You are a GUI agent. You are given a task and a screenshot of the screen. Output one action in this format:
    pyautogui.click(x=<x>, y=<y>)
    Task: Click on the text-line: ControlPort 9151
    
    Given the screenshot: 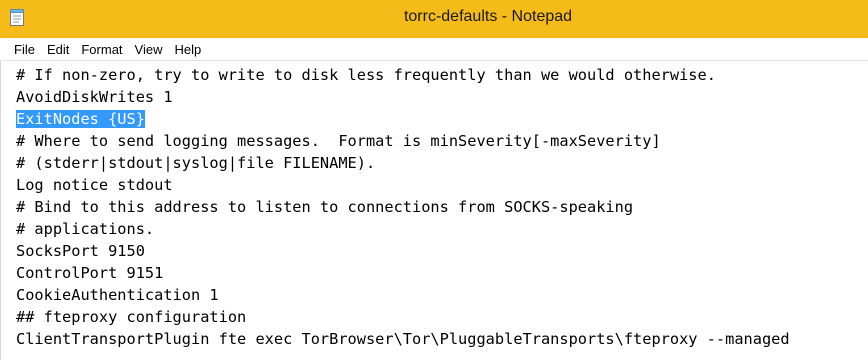 What is the action you would take?
    pyautogui.click(x=403, y=273)
    